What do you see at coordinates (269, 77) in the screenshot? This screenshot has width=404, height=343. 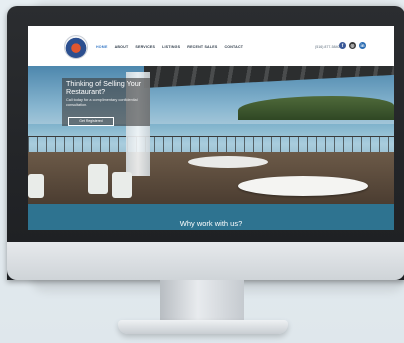 I see `hero-awning` at bounding box center [269, 77].